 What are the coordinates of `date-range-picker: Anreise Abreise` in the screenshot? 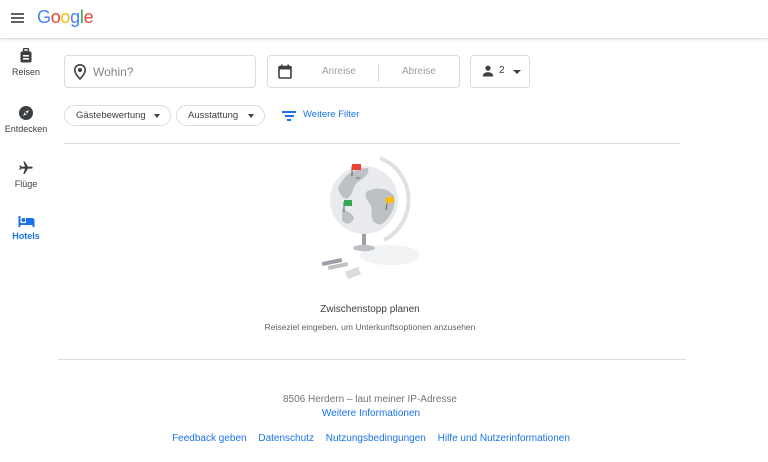 It's located at (363, 71).